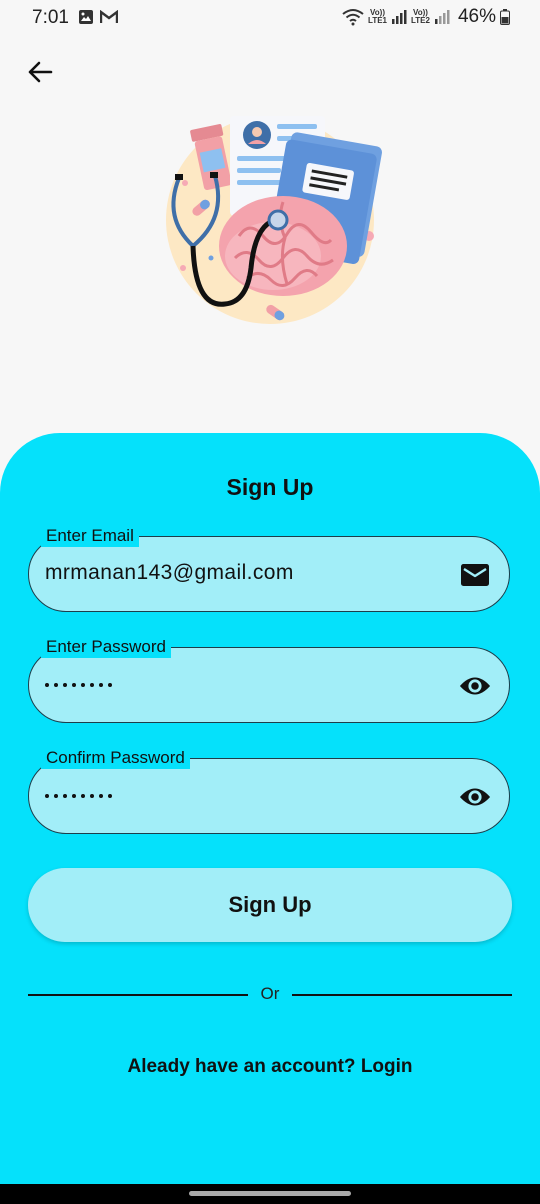 The height and width of the screenshot is (1204, 540). Describe the element at coordinates (402, 995) in the screenshot. I see `divider-right` at that location.